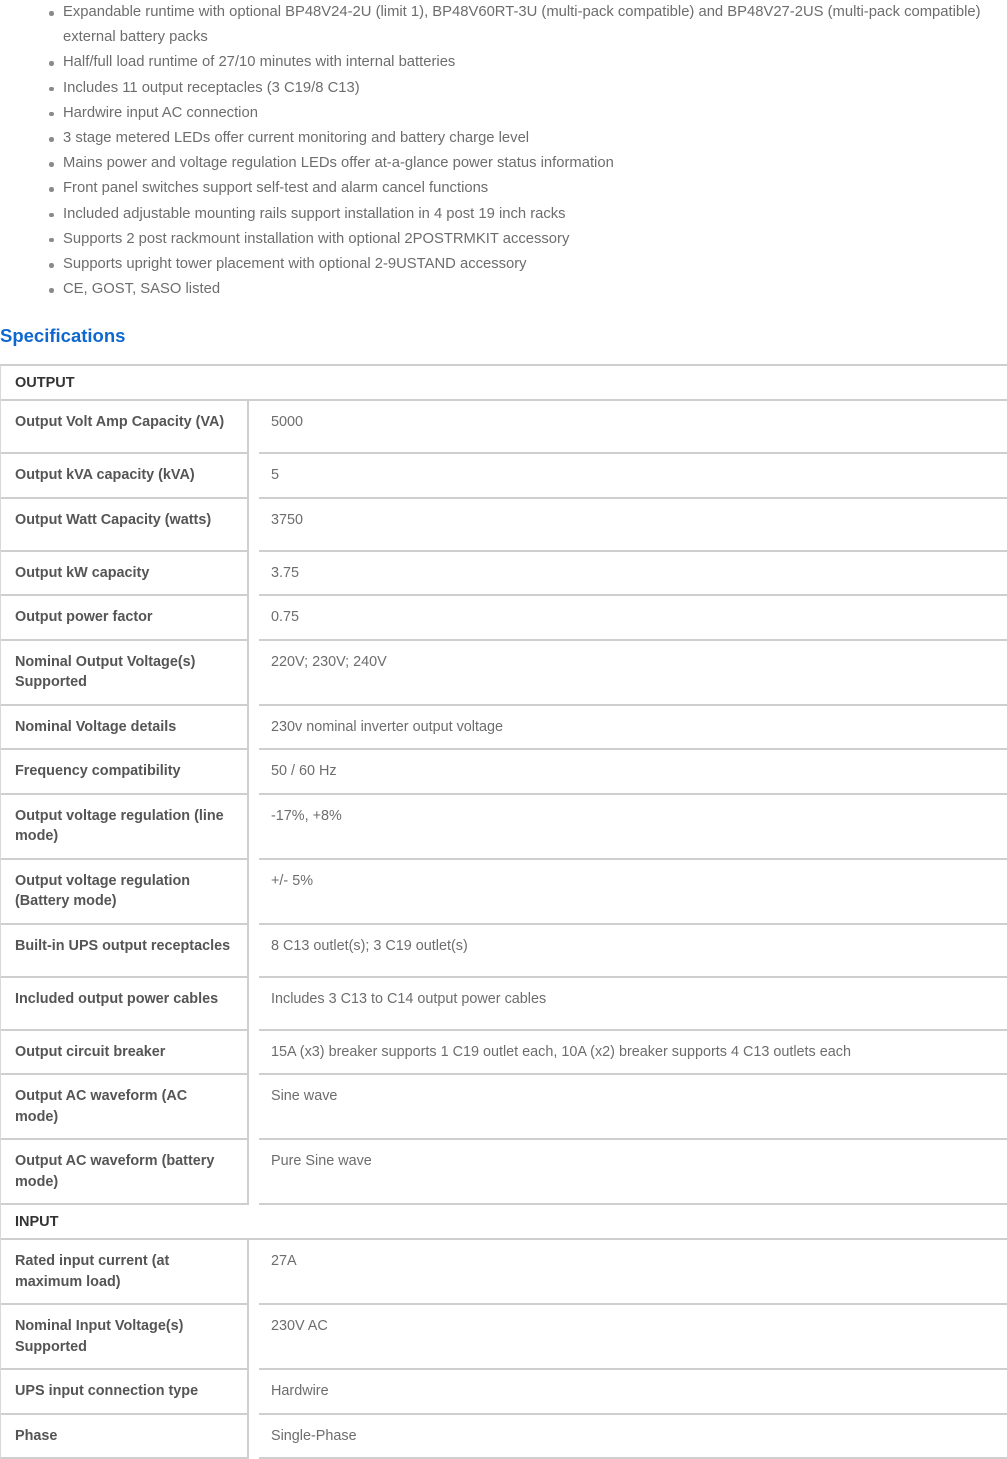 Image resolution: width=1007 pixels, height=1459 pixels. I want to click on table-row: UPS input connection type Hardwire, so click(504, 1392).